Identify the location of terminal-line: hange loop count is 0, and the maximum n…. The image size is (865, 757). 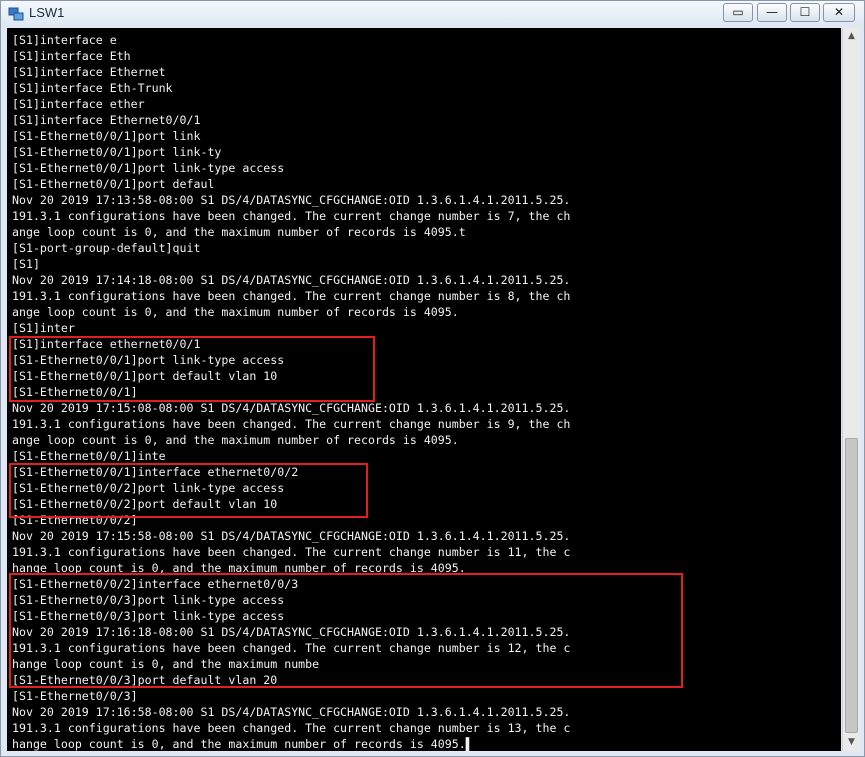
(242, 744).